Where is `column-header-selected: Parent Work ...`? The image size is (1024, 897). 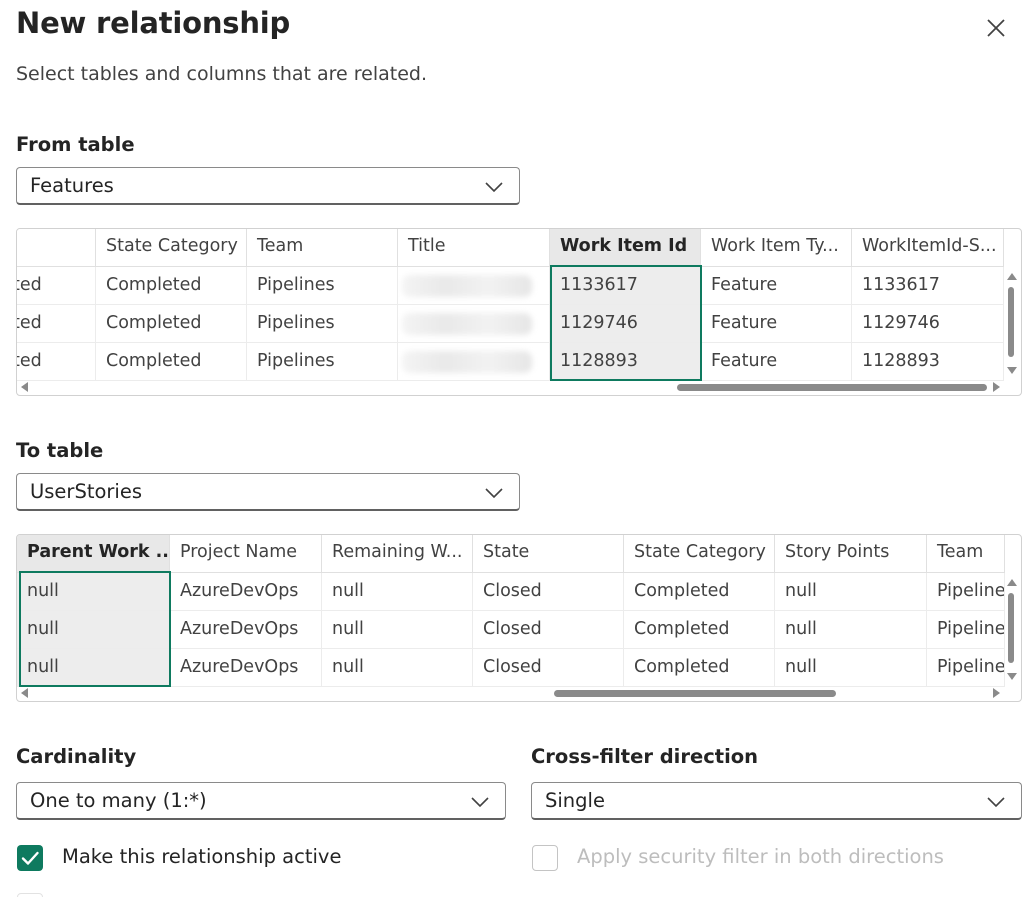
column-header-selected: Parent Work ... is located at coordinates (93, 554).